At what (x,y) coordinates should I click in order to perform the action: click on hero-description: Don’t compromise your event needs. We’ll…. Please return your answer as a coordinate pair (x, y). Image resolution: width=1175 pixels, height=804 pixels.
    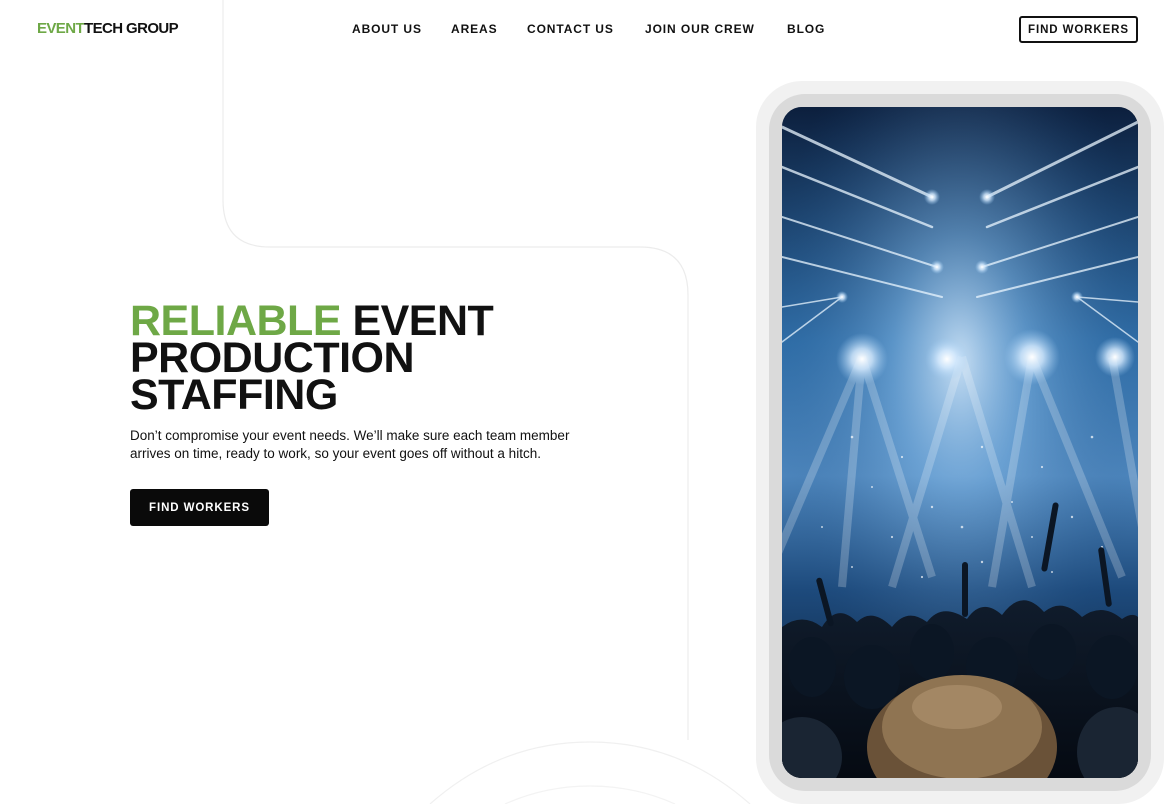
    Looking at the image, I should click on (350, 444).